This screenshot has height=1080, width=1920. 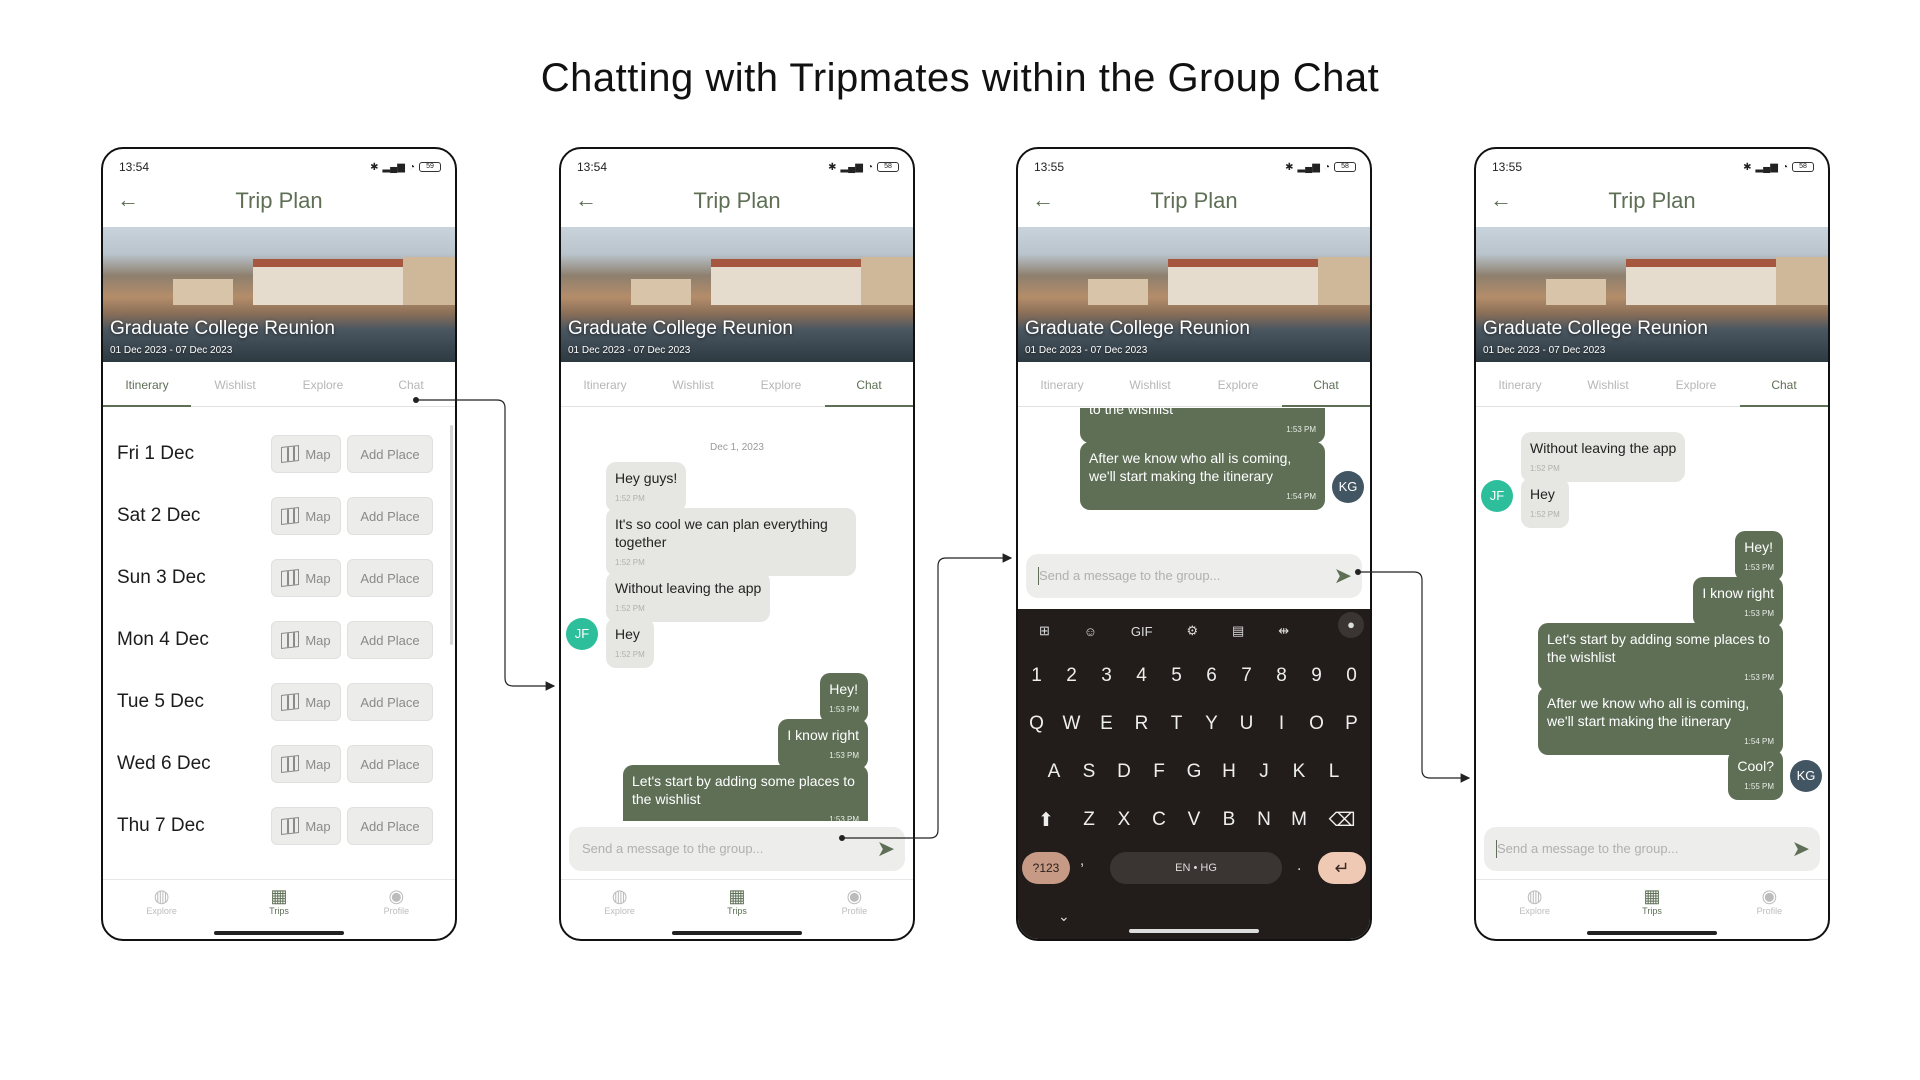 What do you see at coordinates (1211, 724) in the screenshot?
I see `key-y: Y` at bounding box center [1211, 724].